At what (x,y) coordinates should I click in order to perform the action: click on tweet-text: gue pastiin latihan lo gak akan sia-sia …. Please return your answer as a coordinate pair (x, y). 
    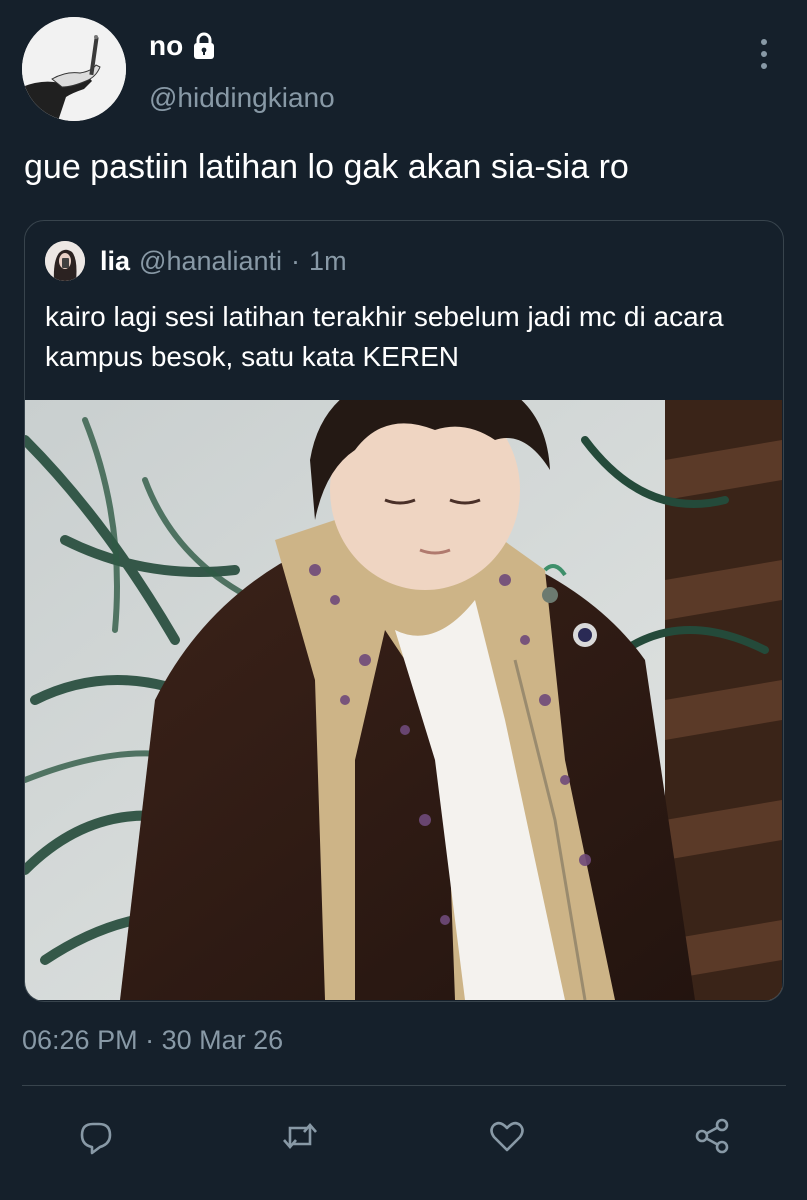
    Looking at the image, I should click on (326, 167).